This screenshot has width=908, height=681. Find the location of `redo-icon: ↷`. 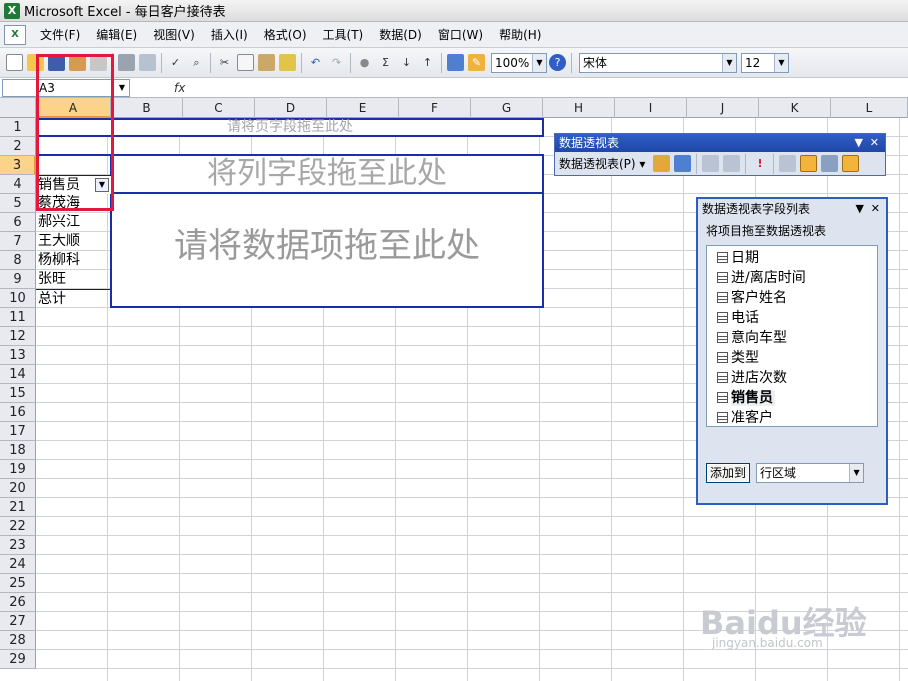

redo-icon: ↷ is located at coordinates (336, 62).